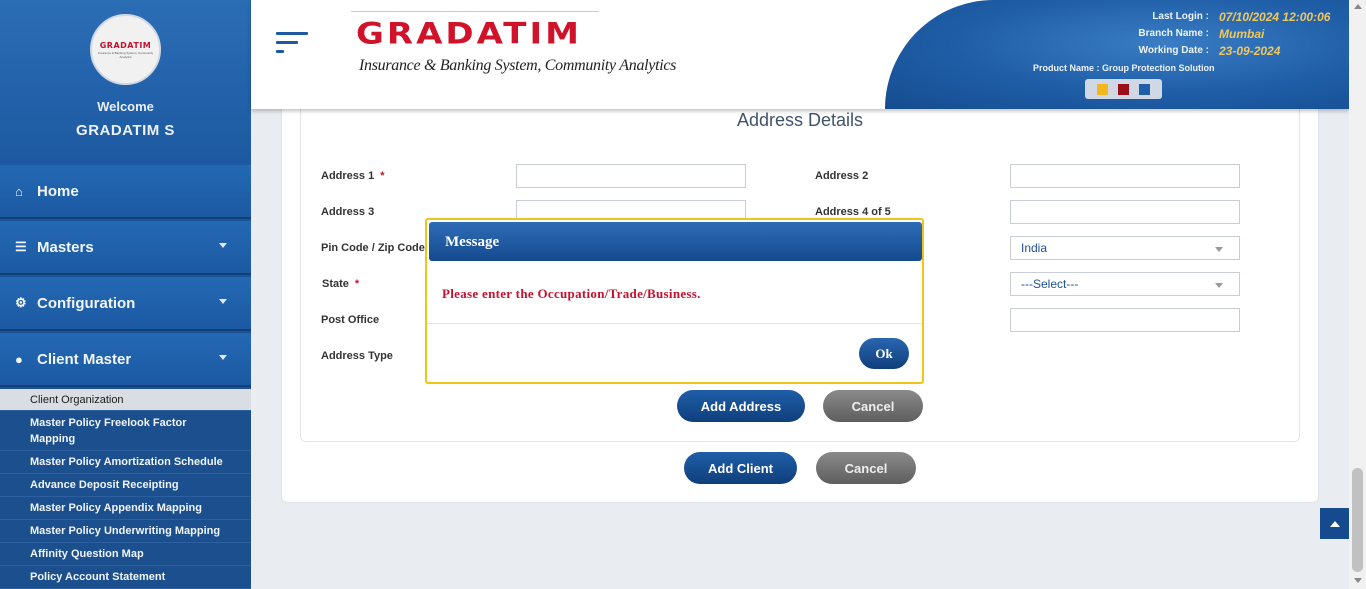  What do you see at coordinates (86, 303) in the screenshot?
I see `menu-configuration-label: Configuration` at bounding box center [86, 303].